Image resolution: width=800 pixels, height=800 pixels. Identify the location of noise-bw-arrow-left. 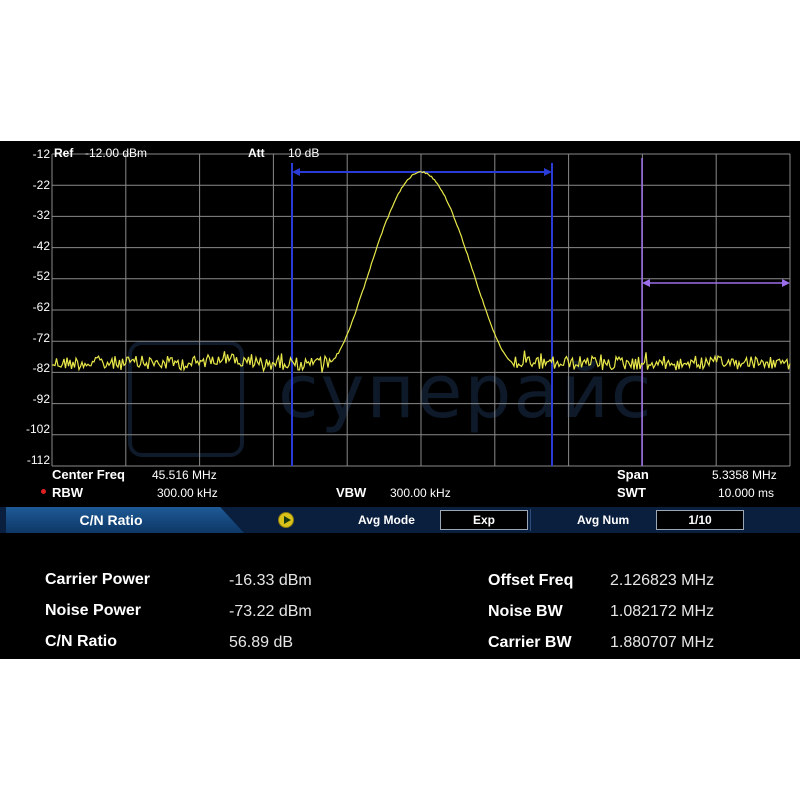
(646, 283).